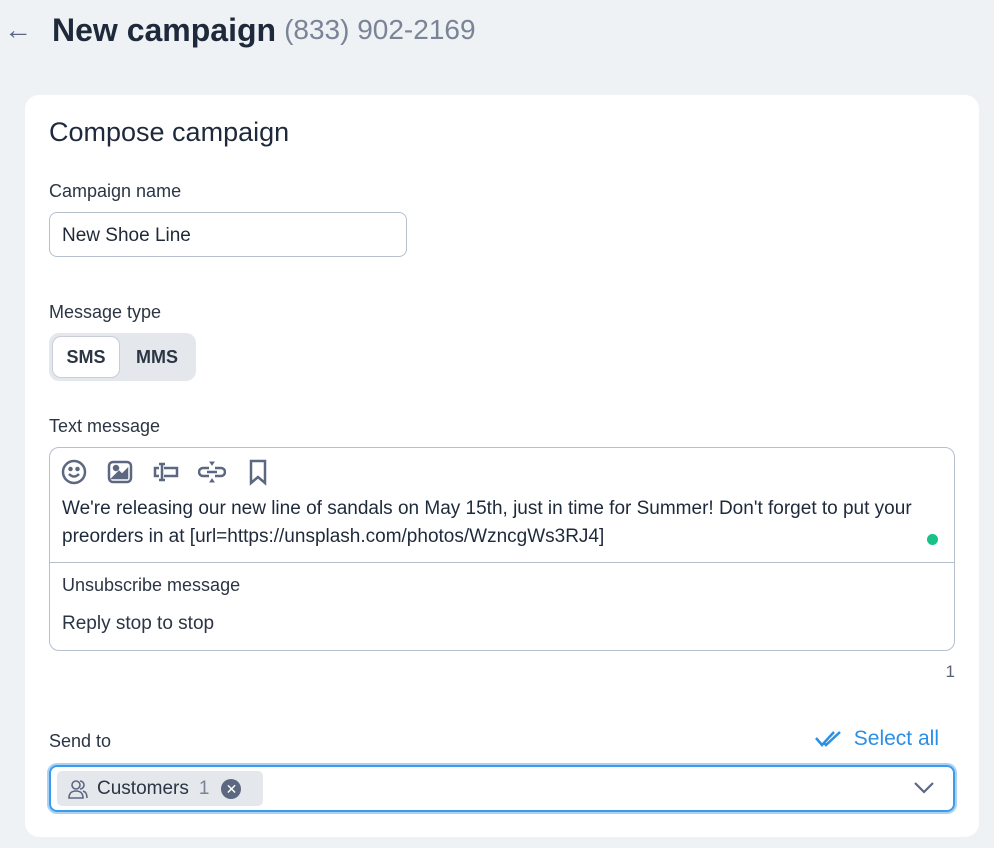 Image resolution: width=994 pixels, height=848 pixels. What do you see at coordinates (380, 29) in the screenshot?
I see `phone-number: (833) 902-2169` at bounding box center [380, 29].